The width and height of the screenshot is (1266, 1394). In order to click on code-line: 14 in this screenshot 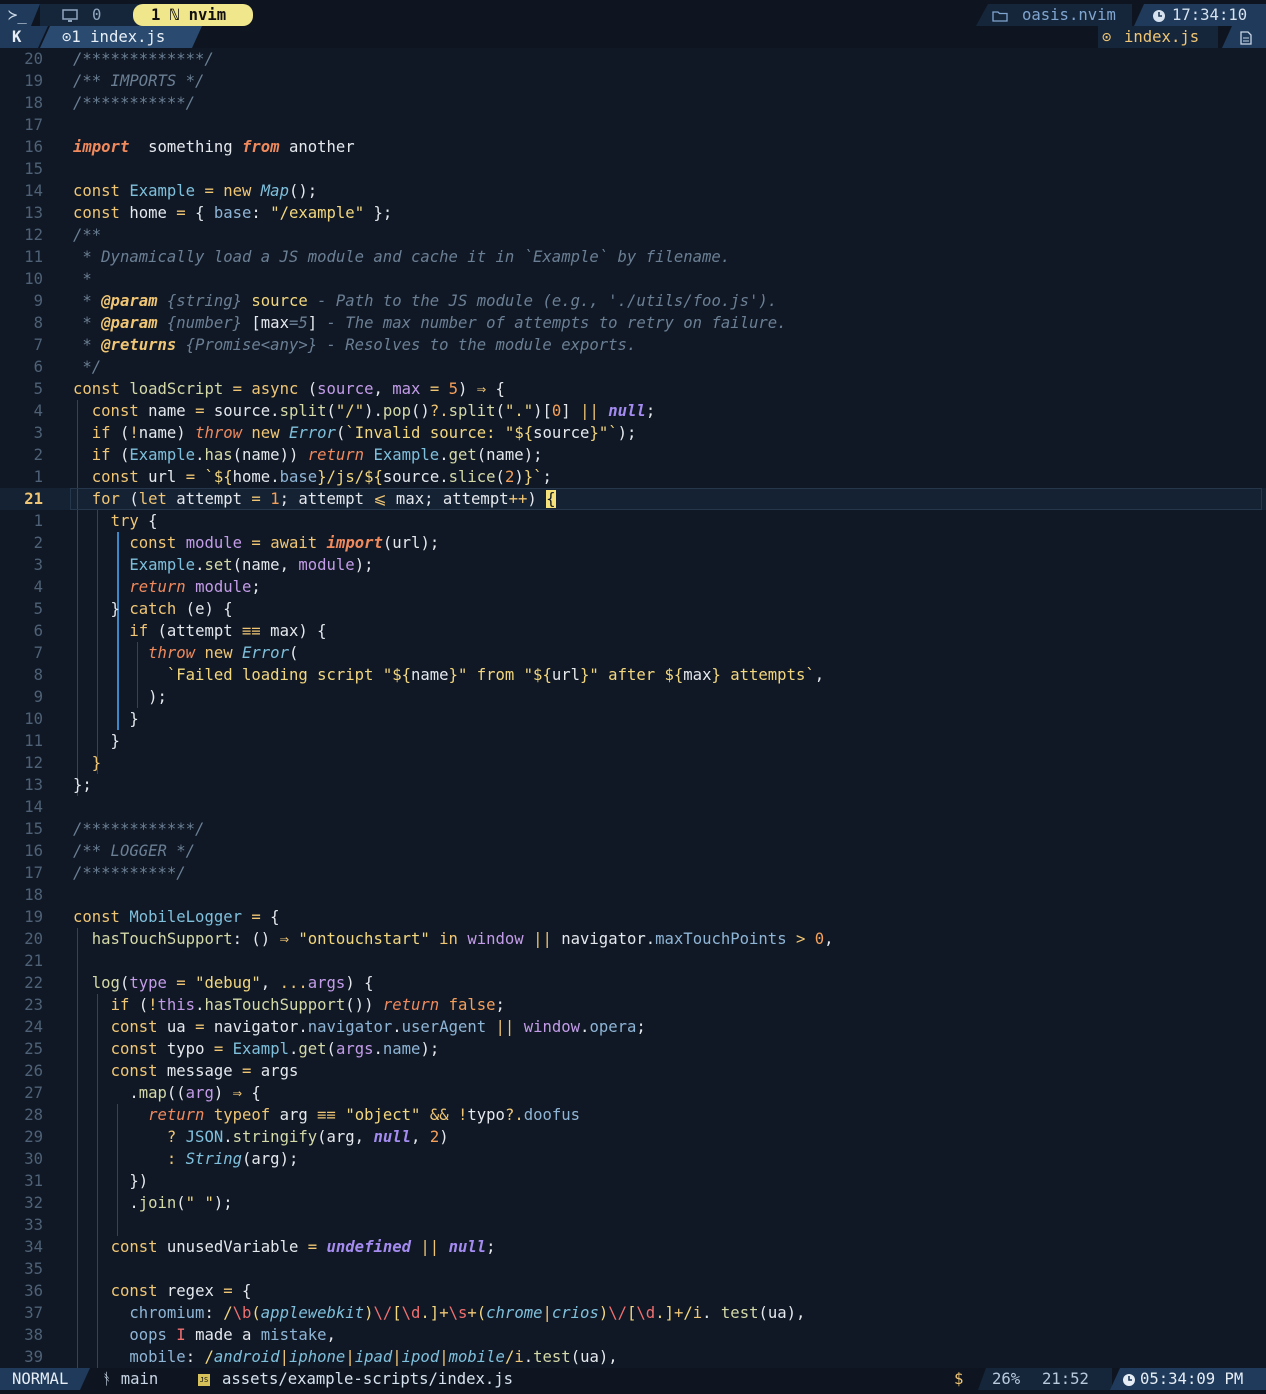, I will do `click(633, 807)`.